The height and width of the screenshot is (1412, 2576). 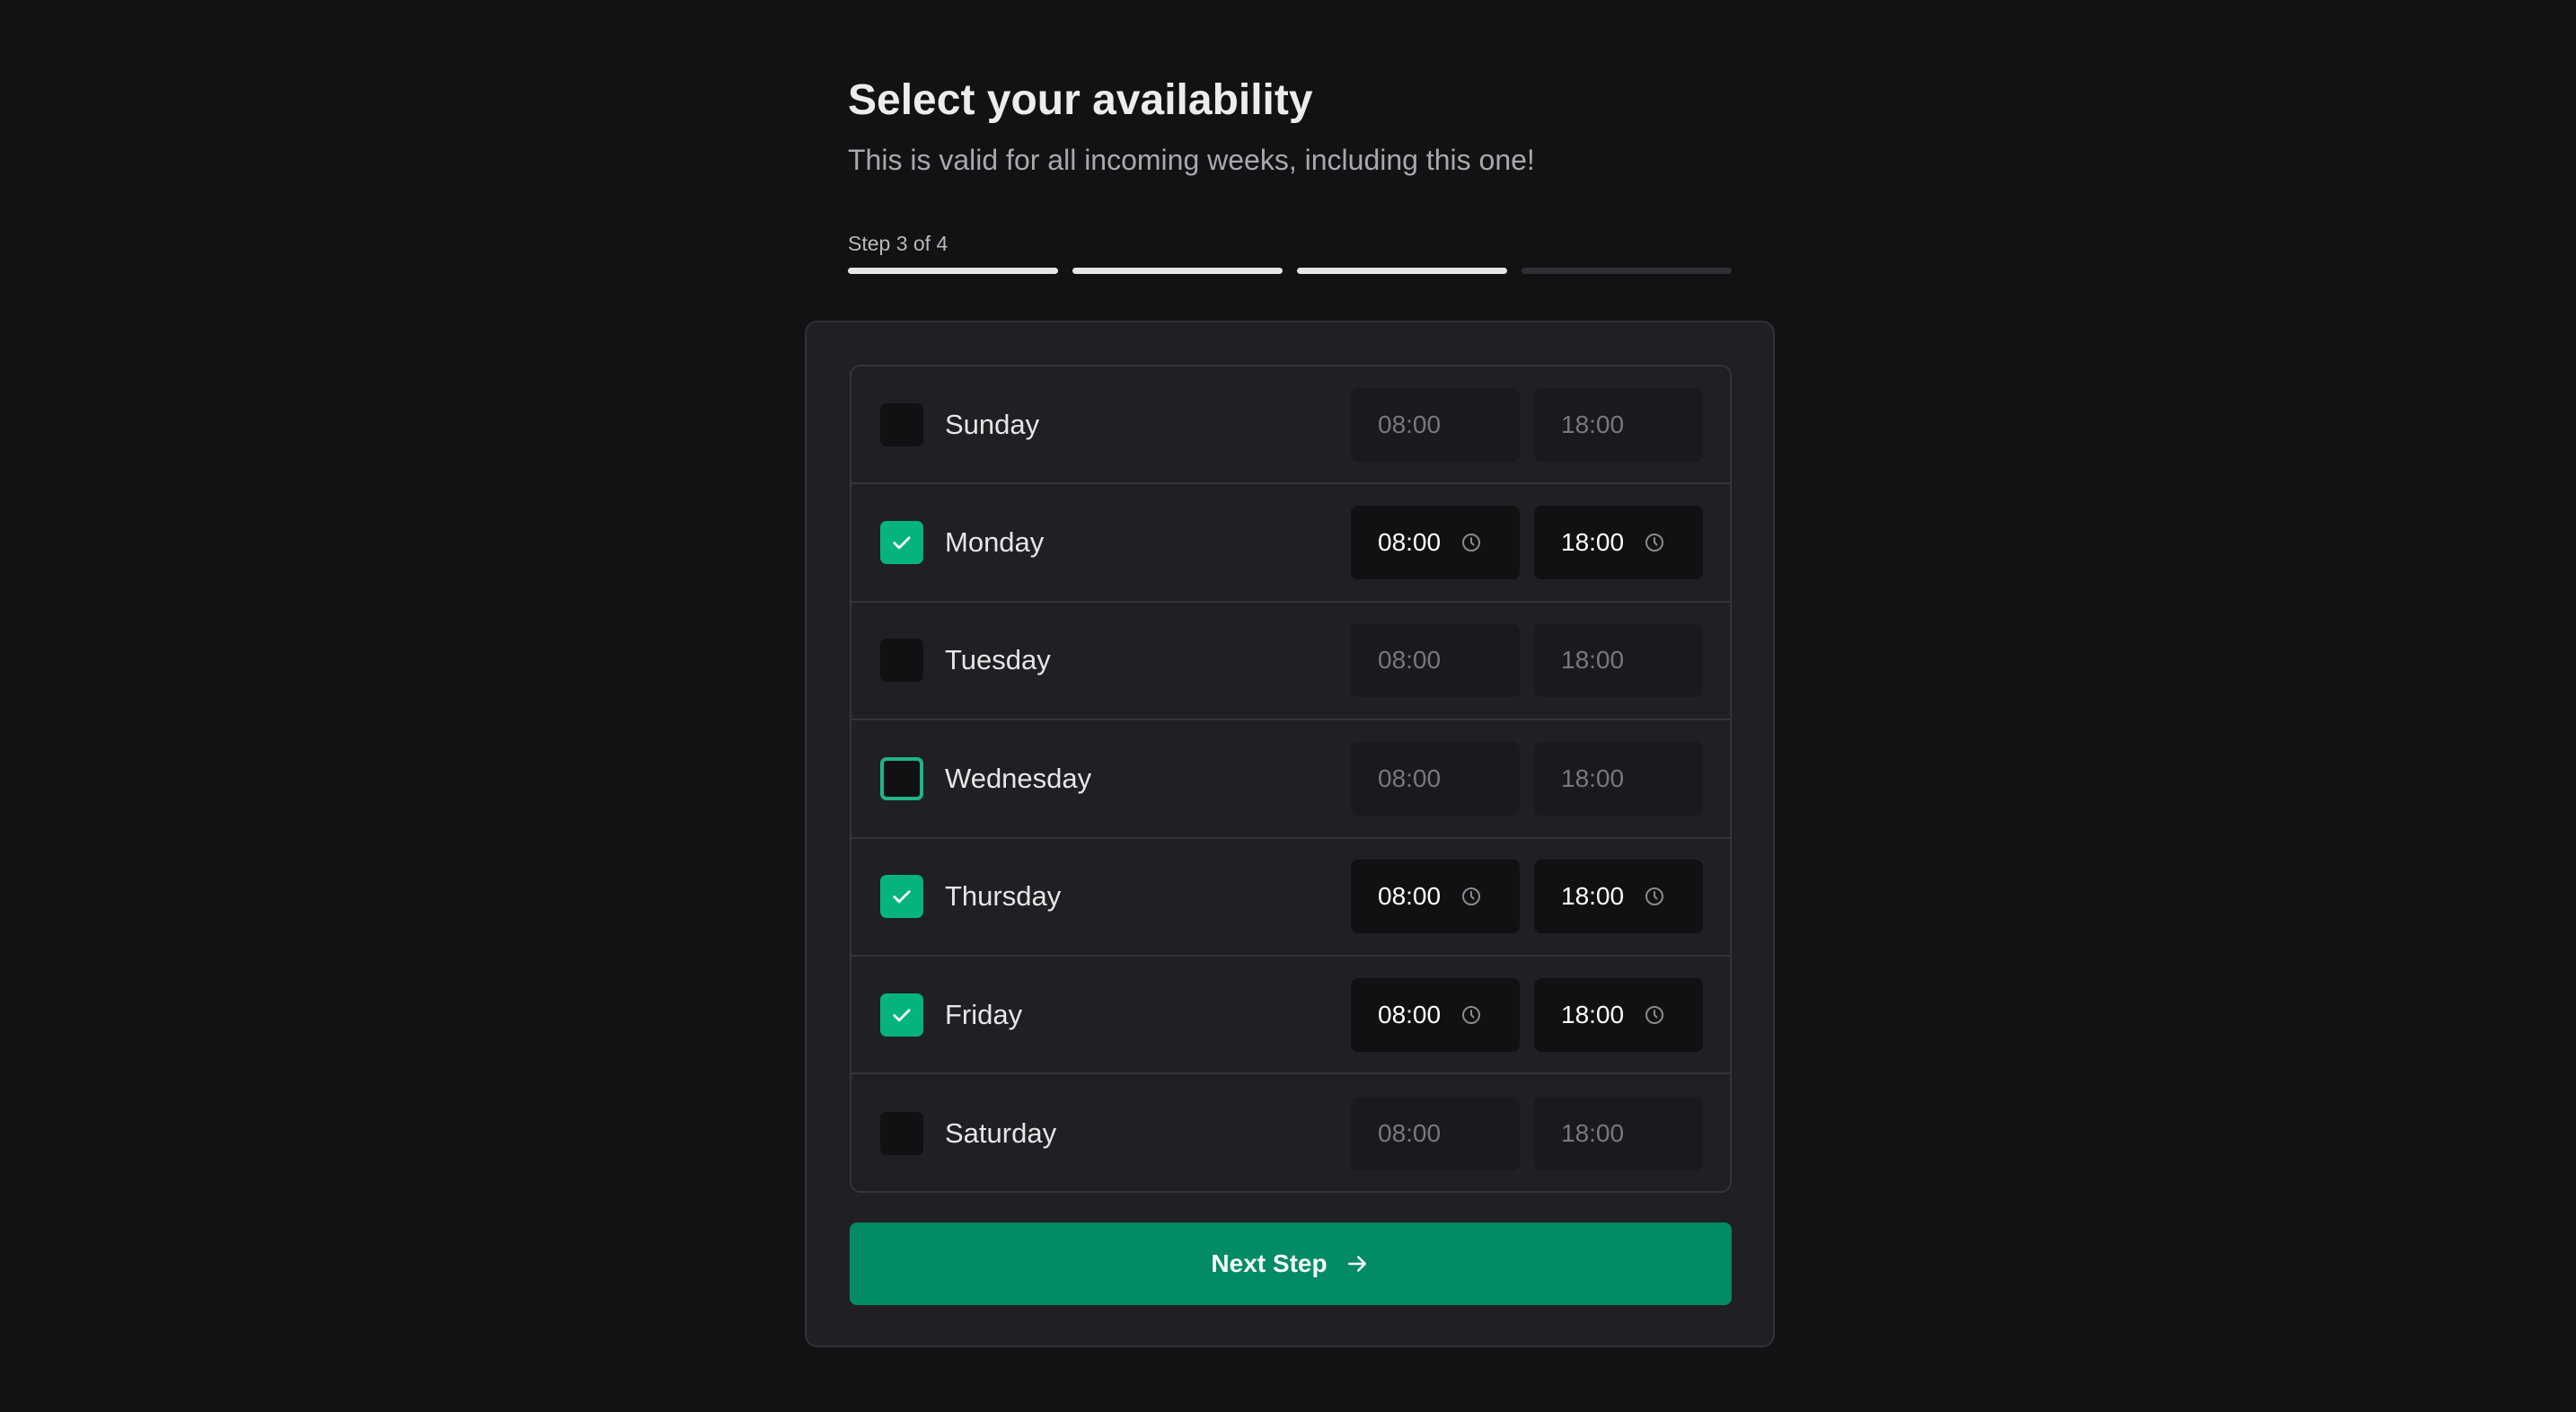 I want to click on day-label: Sunday, so click(x=992, y=424).